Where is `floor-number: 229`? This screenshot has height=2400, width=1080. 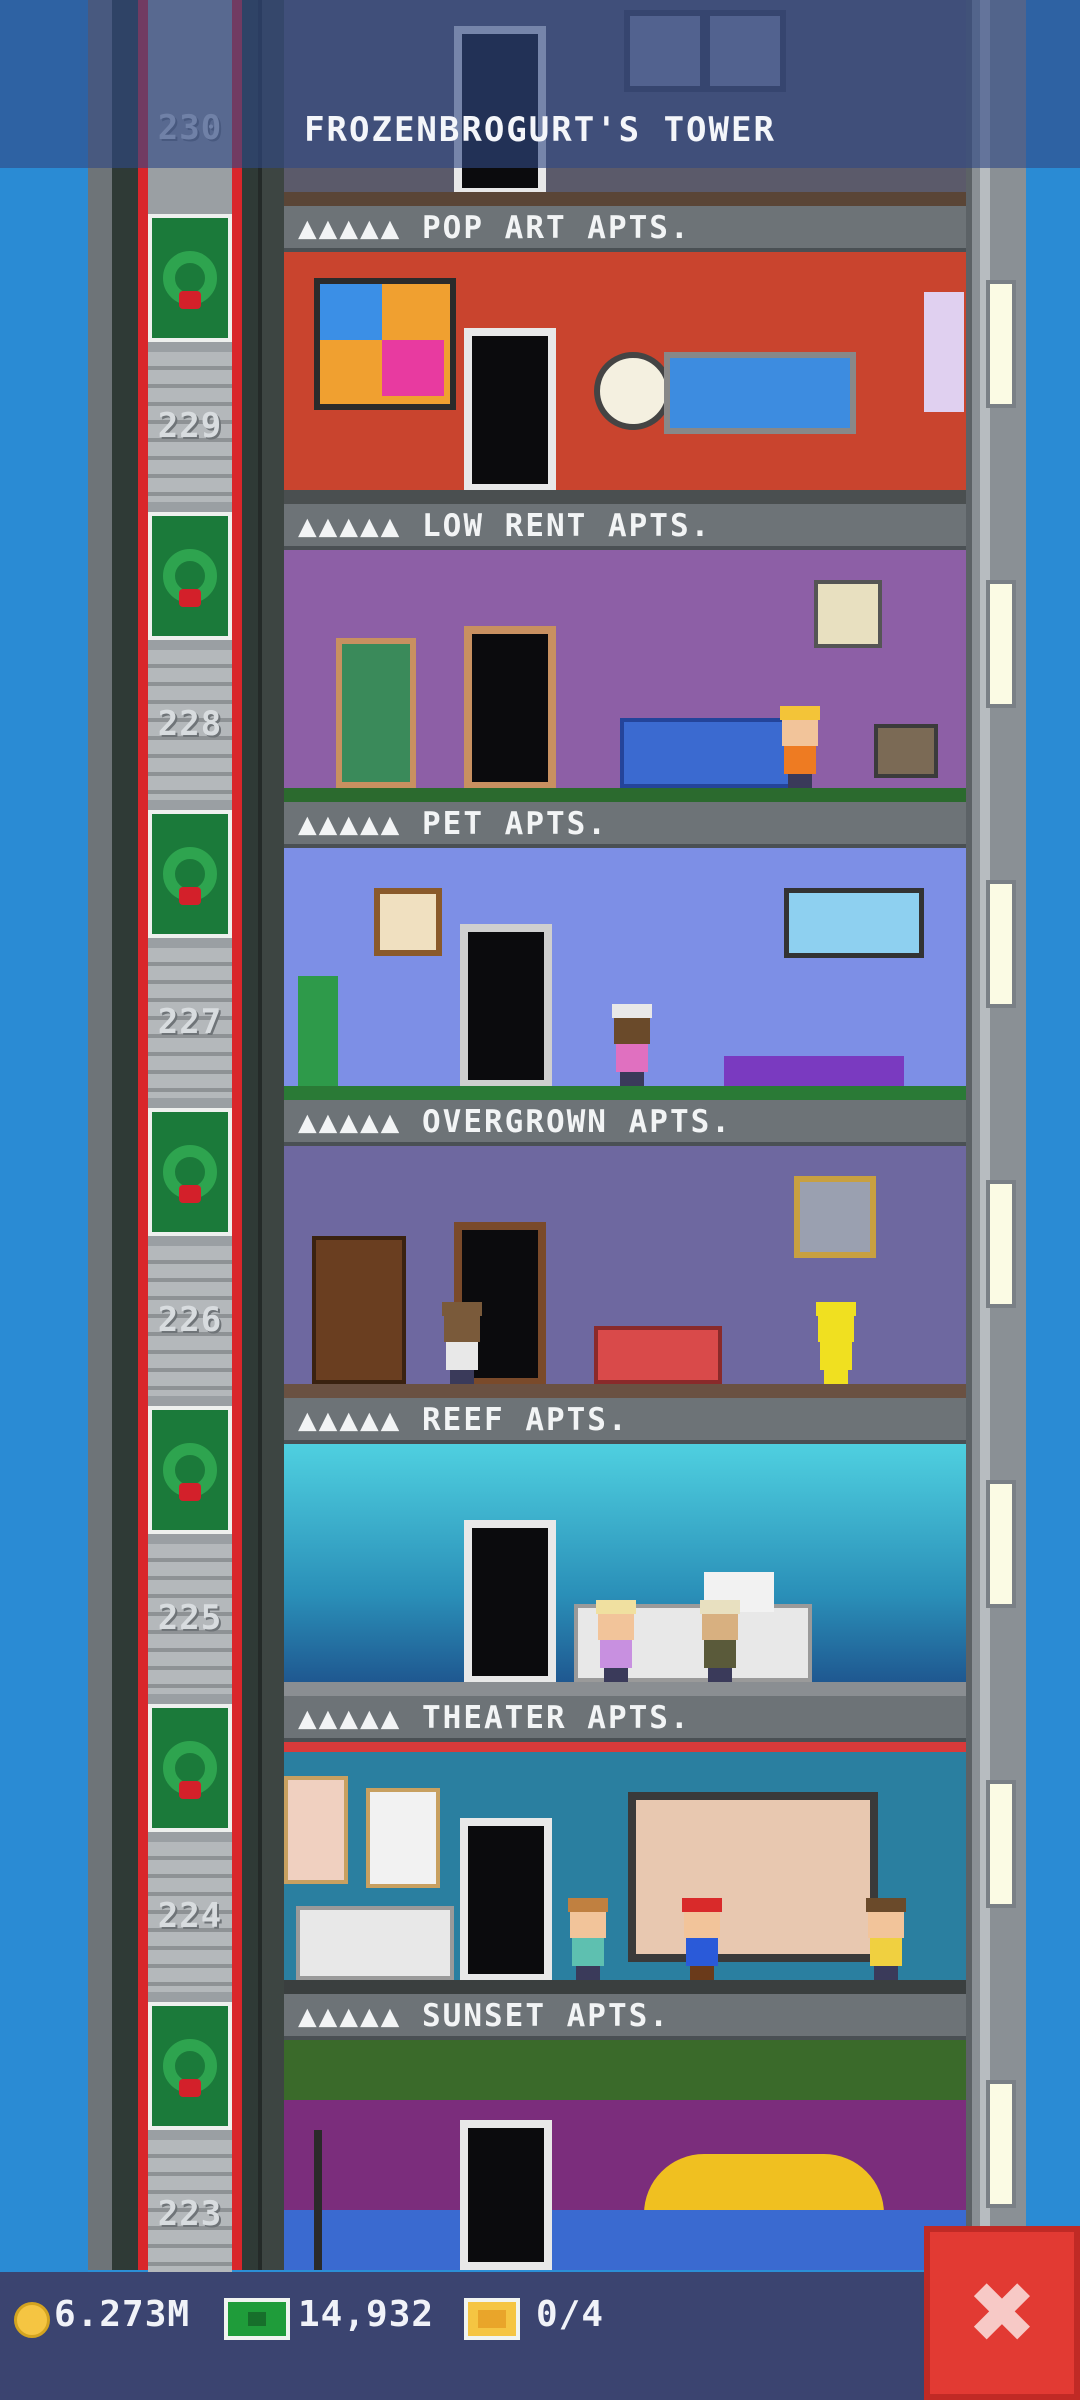 floor-number: 229 is located at coordinates (190, 426).